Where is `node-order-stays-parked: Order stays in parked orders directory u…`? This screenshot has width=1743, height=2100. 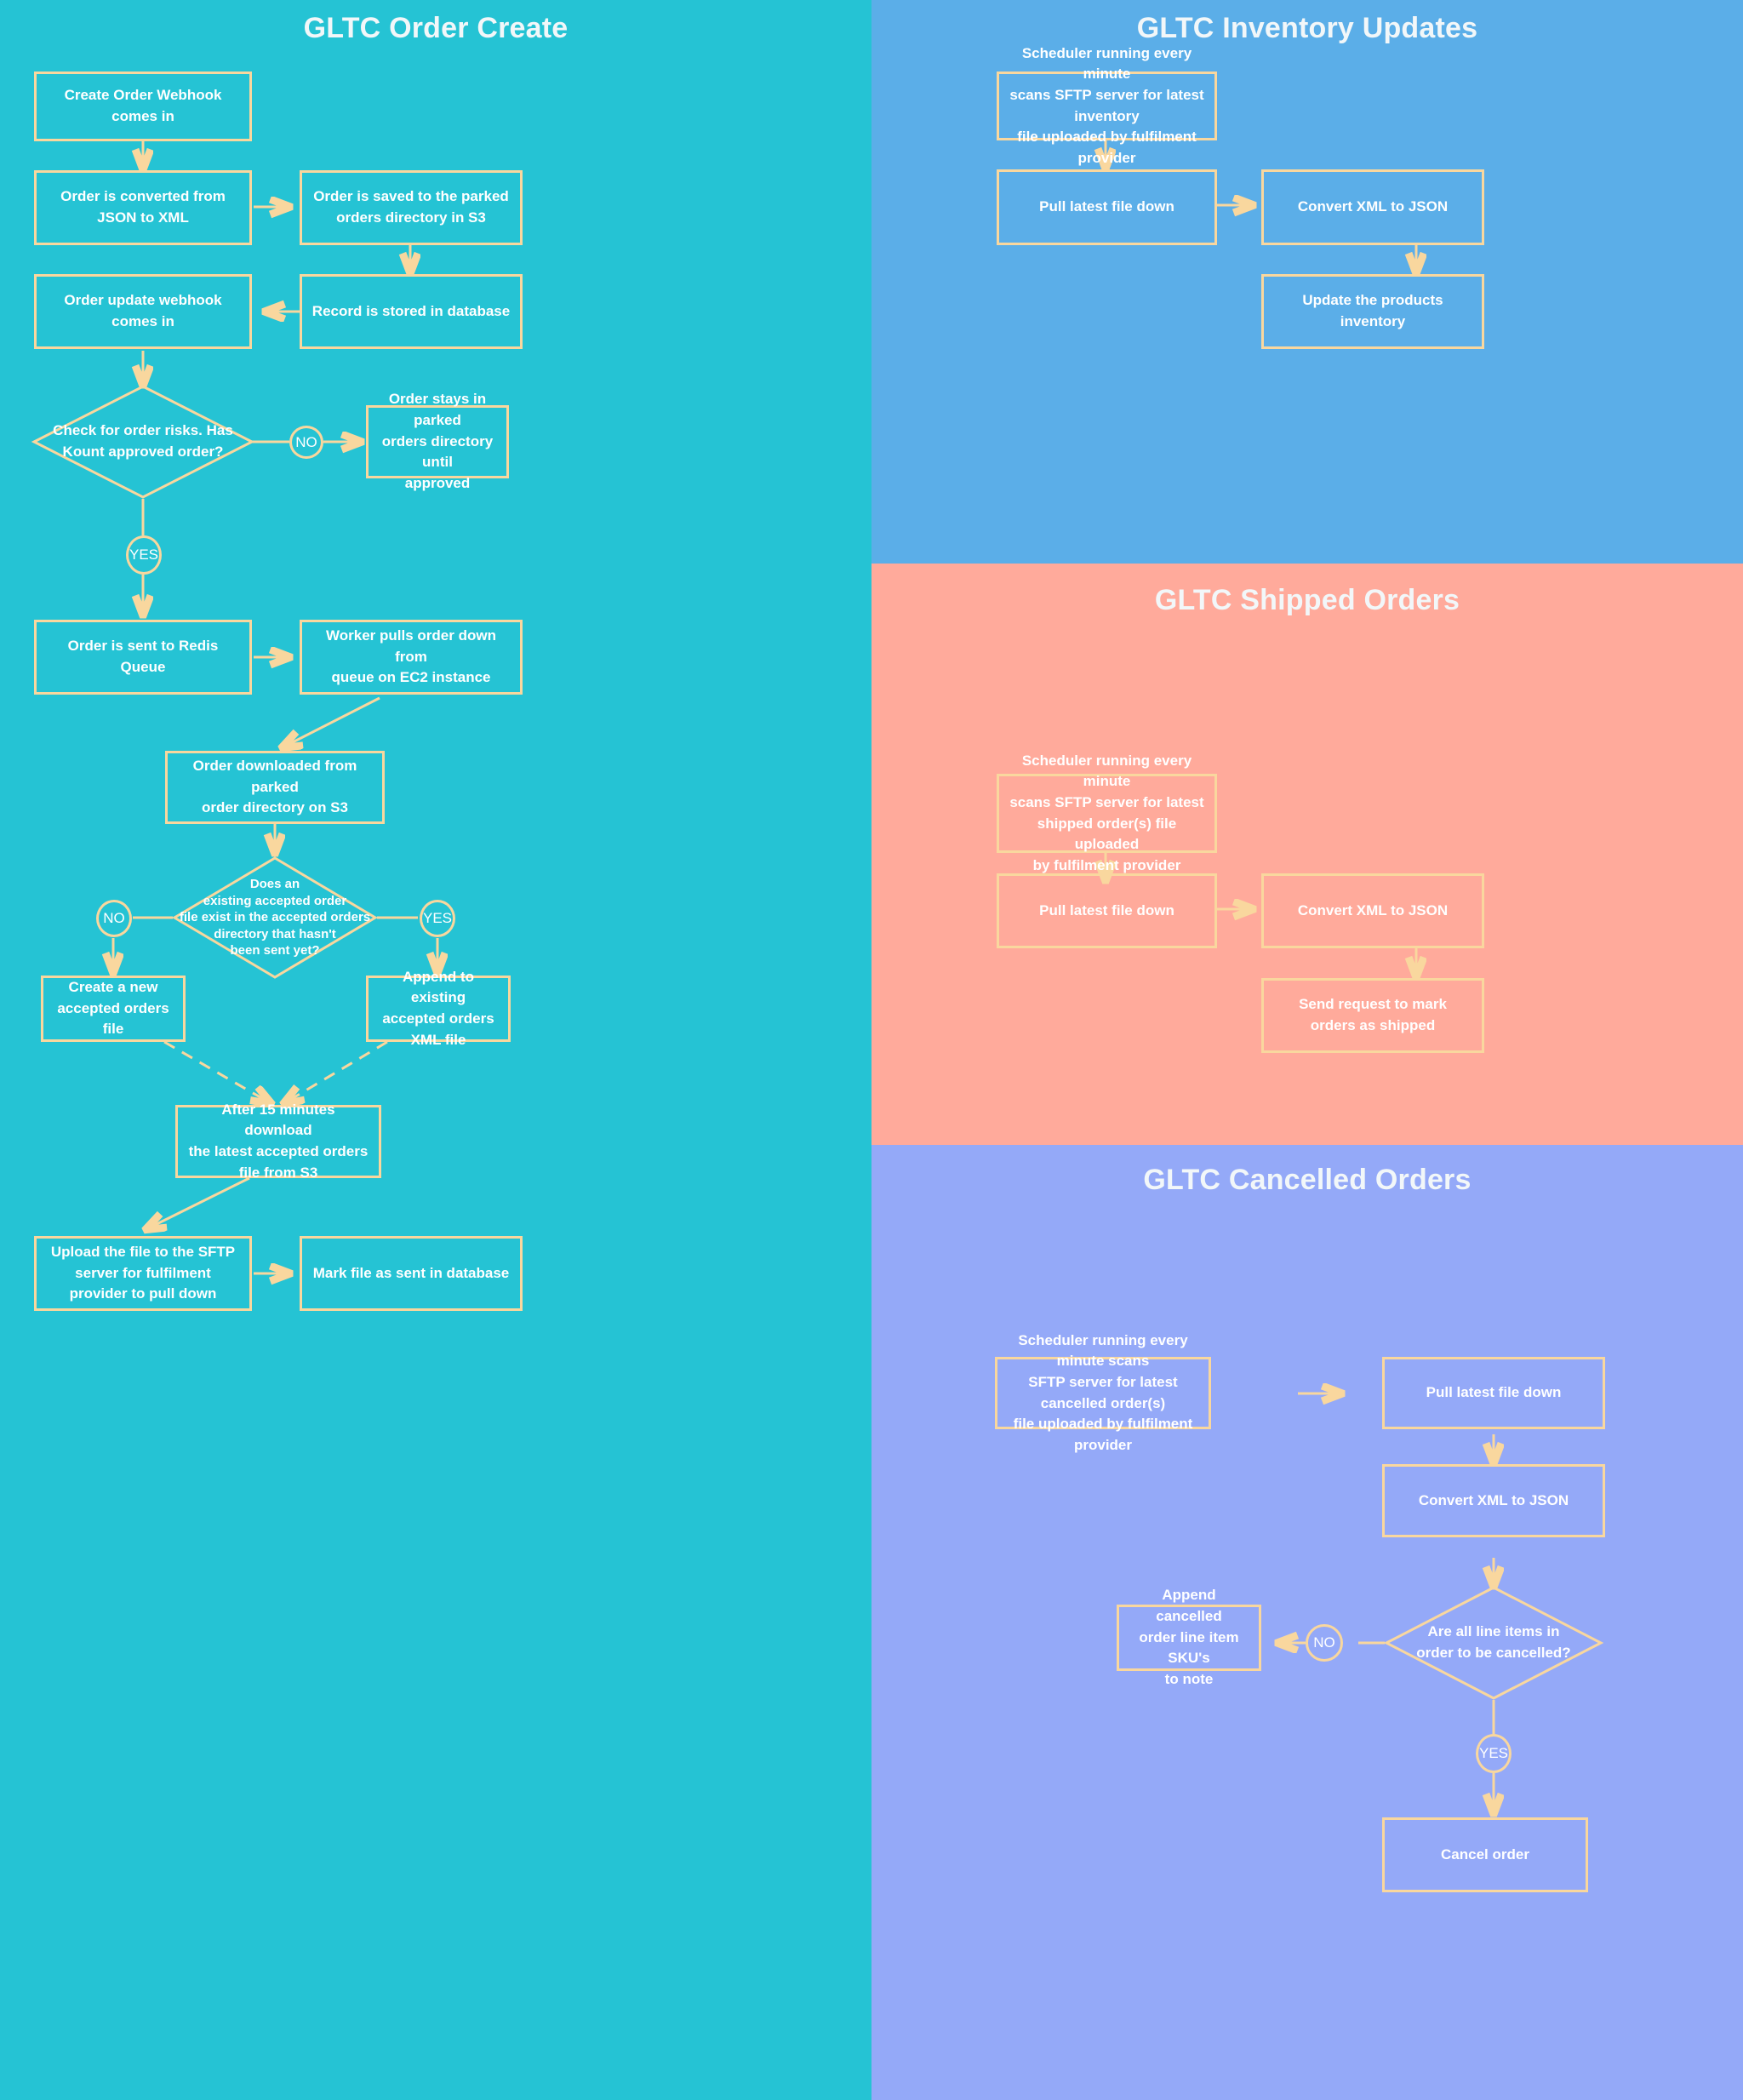
node-order-stays-parked: Order stays in parked orders directory u… is located at coordinates (437, 441).